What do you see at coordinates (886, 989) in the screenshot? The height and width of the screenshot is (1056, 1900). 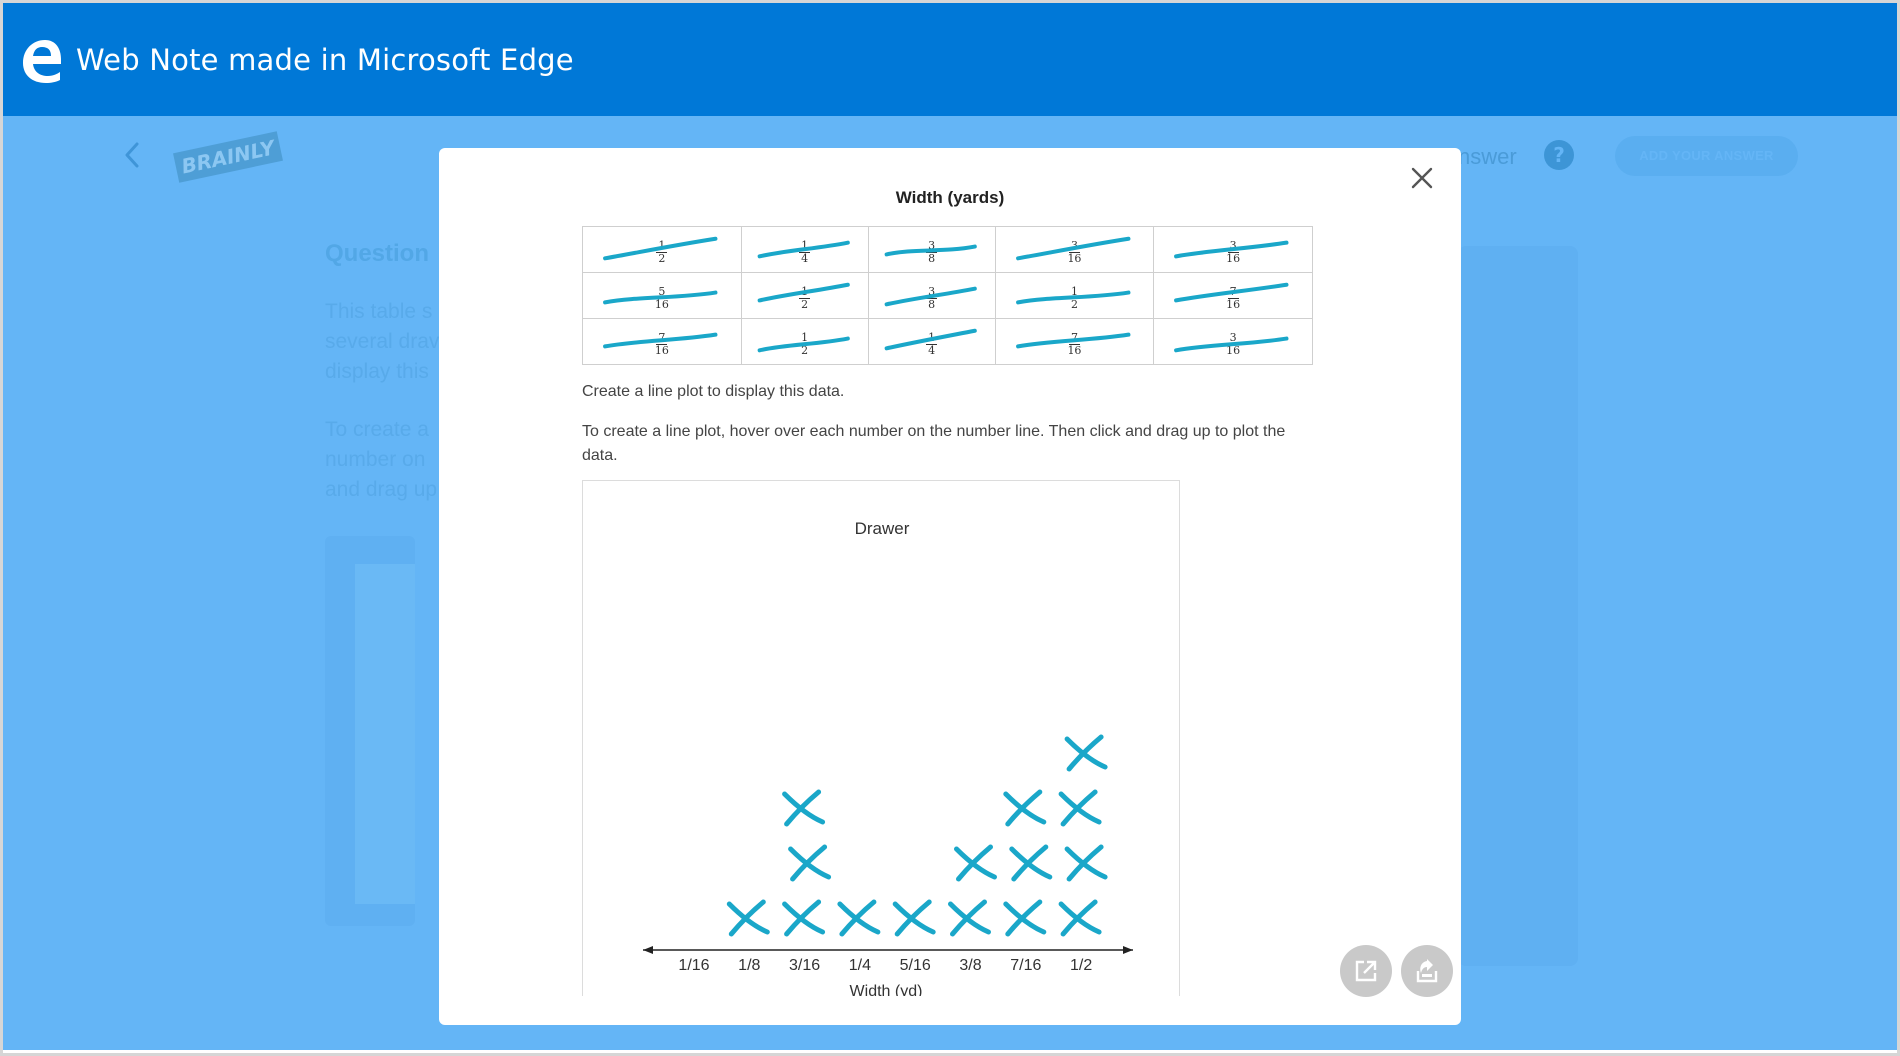 I see `x-axis-label: Width (yd)` at bounding box center [886, 989].